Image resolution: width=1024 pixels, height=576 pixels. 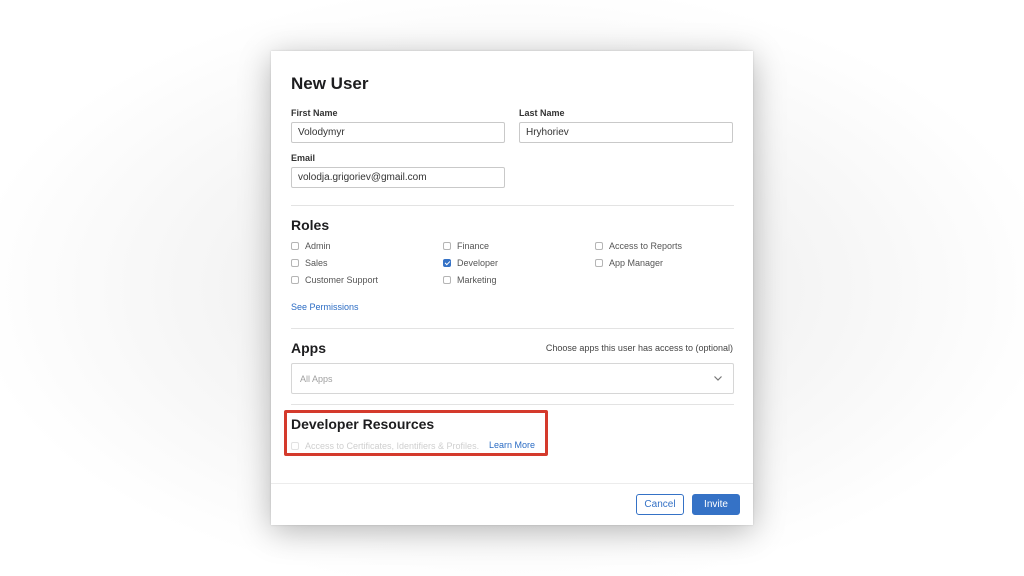 What do you see at coordinates (316, 263) in the screenshot?
I see `role-label: Sales` at bounding box center [316, 263].